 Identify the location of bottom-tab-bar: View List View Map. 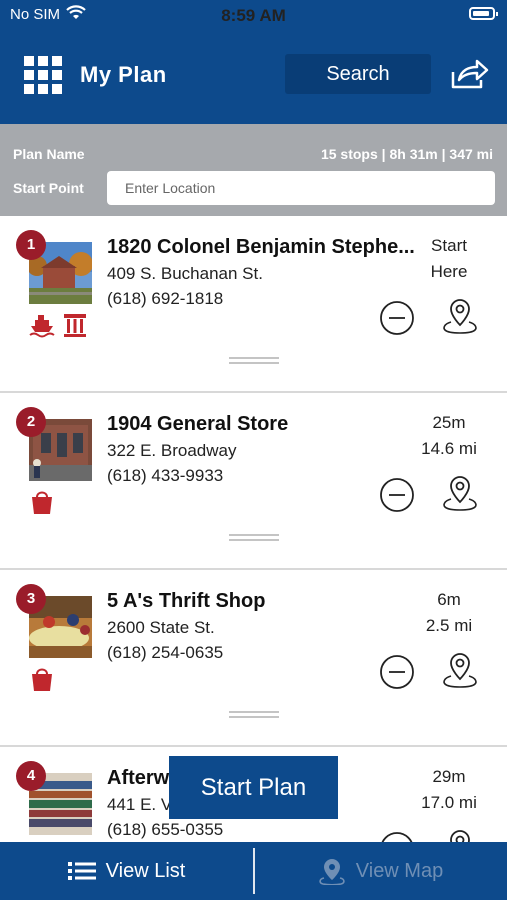
(253, 871).